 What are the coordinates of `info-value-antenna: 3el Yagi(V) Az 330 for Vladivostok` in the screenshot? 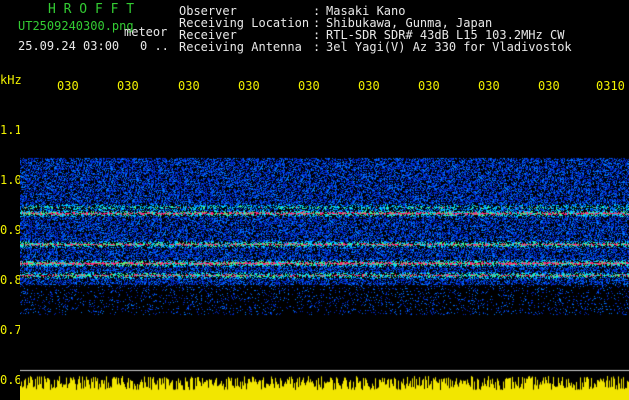 It's located at (449, 47).